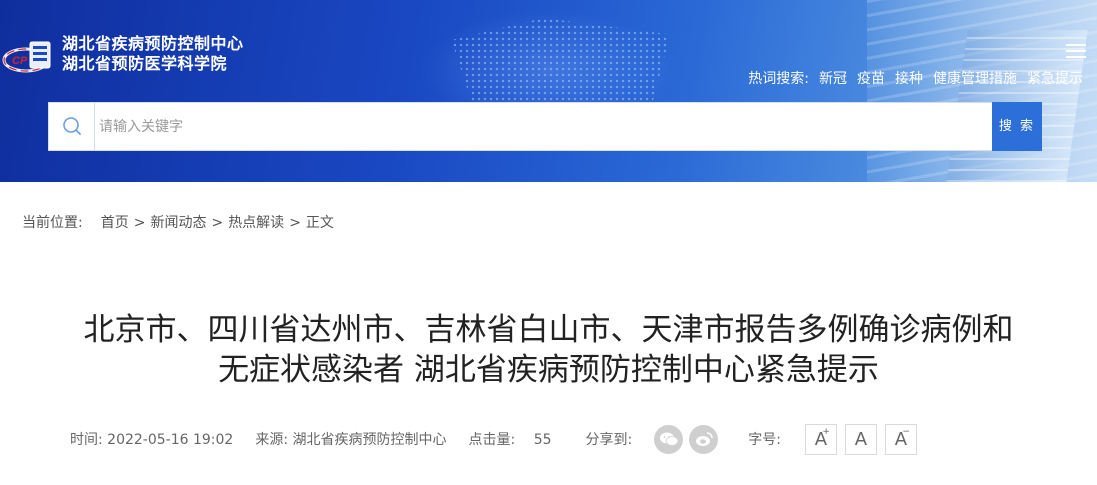  Describe the element at coordinates (778, 79) in the screenshot. I see `hot-words-label: 热词搜索:` at that location.